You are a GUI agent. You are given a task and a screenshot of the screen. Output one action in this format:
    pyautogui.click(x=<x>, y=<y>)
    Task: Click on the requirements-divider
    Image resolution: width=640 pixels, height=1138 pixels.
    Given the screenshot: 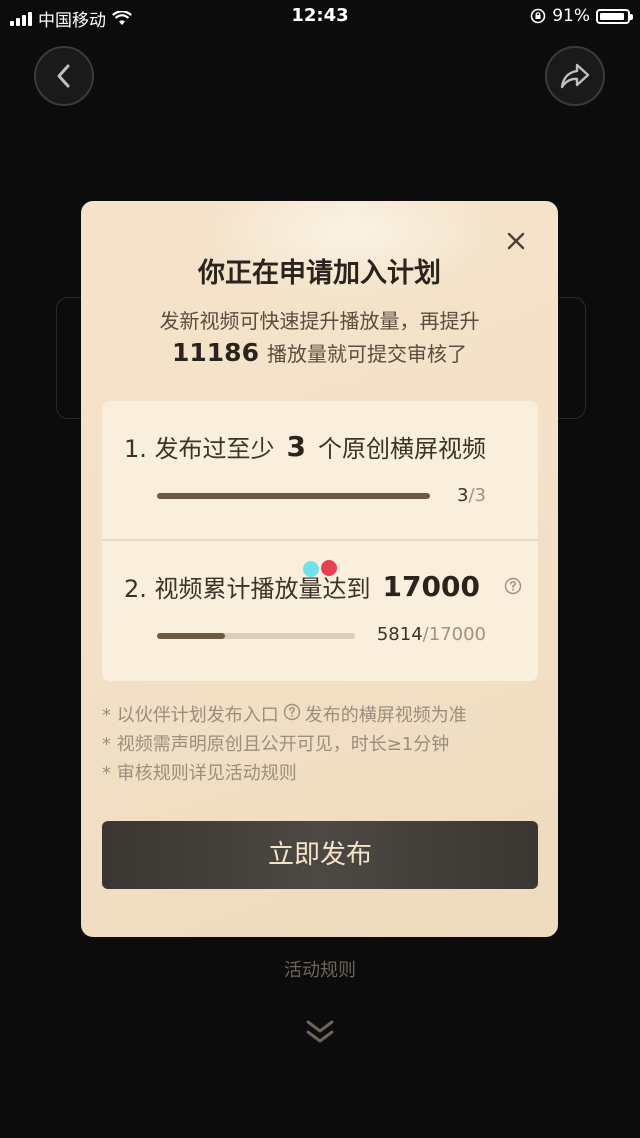 What is the action you would take?
    pyautogui.click(x=320, y=540)
    